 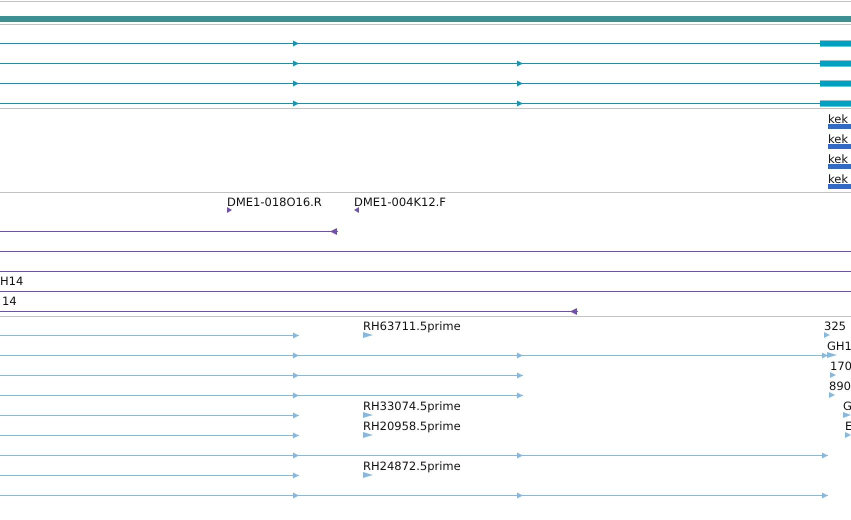 I want to click on feature-label: 325, so click(x=835, y=326).